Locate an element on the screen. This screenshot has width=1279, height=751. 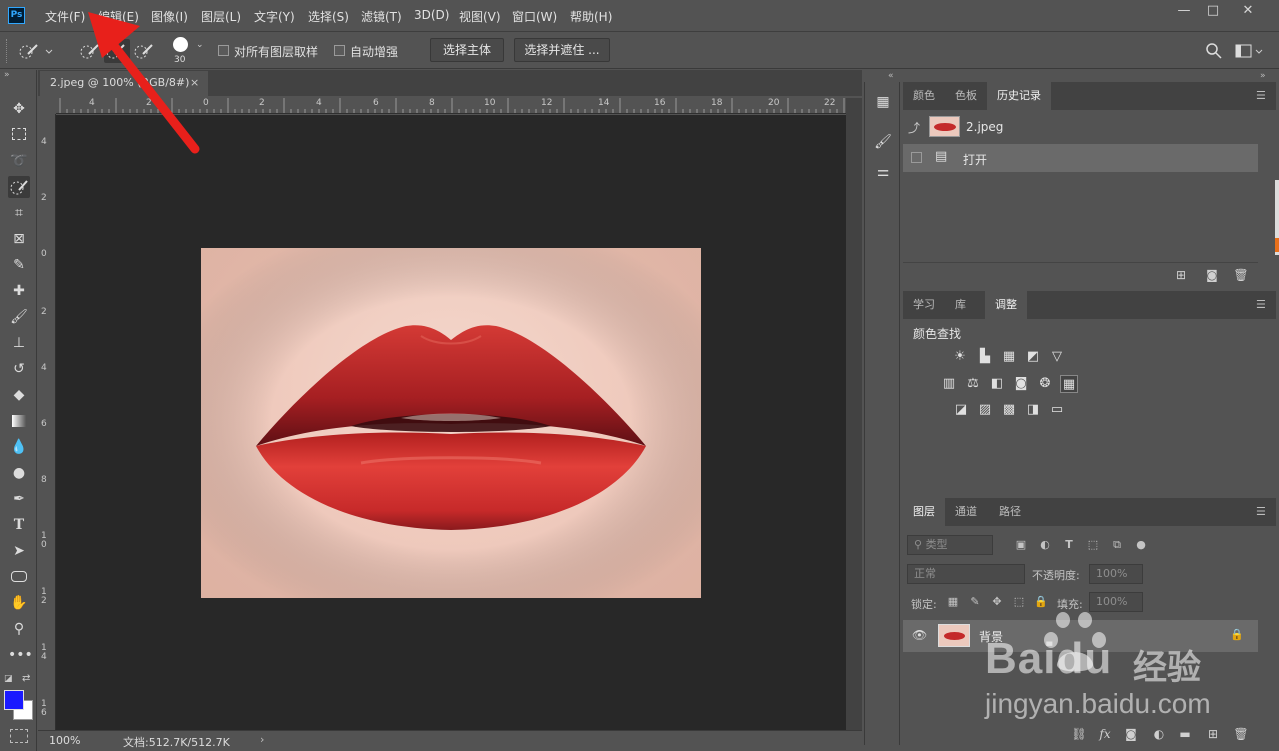
opacity-input: 100% is located at coordinates (1116, 574).